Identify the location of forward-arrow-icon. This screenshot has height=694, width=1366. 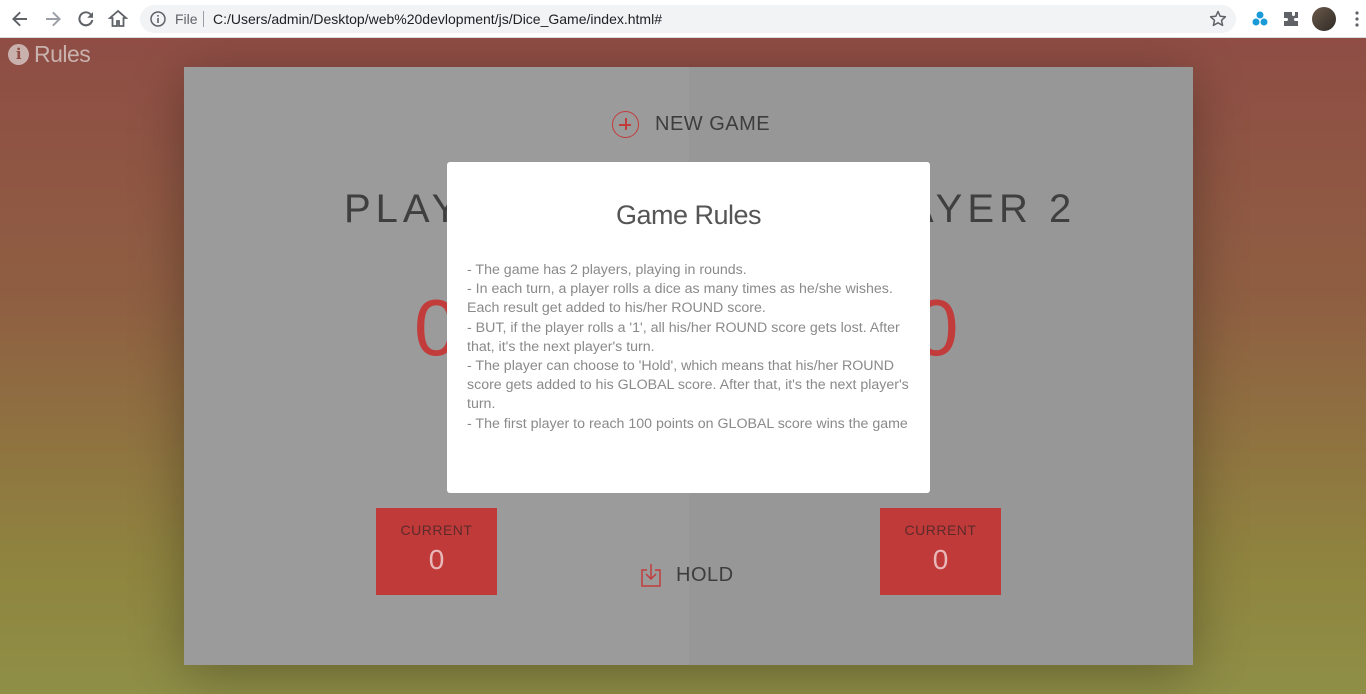
(53, 19).